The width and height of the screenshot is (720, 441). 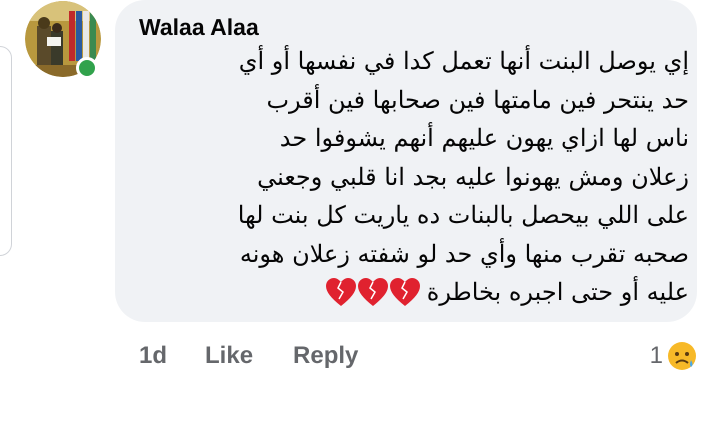 What do you see at coordinates (153, 356) in the screenshot?
I see `comment-time: 1d` at bounding box center [153, 356].